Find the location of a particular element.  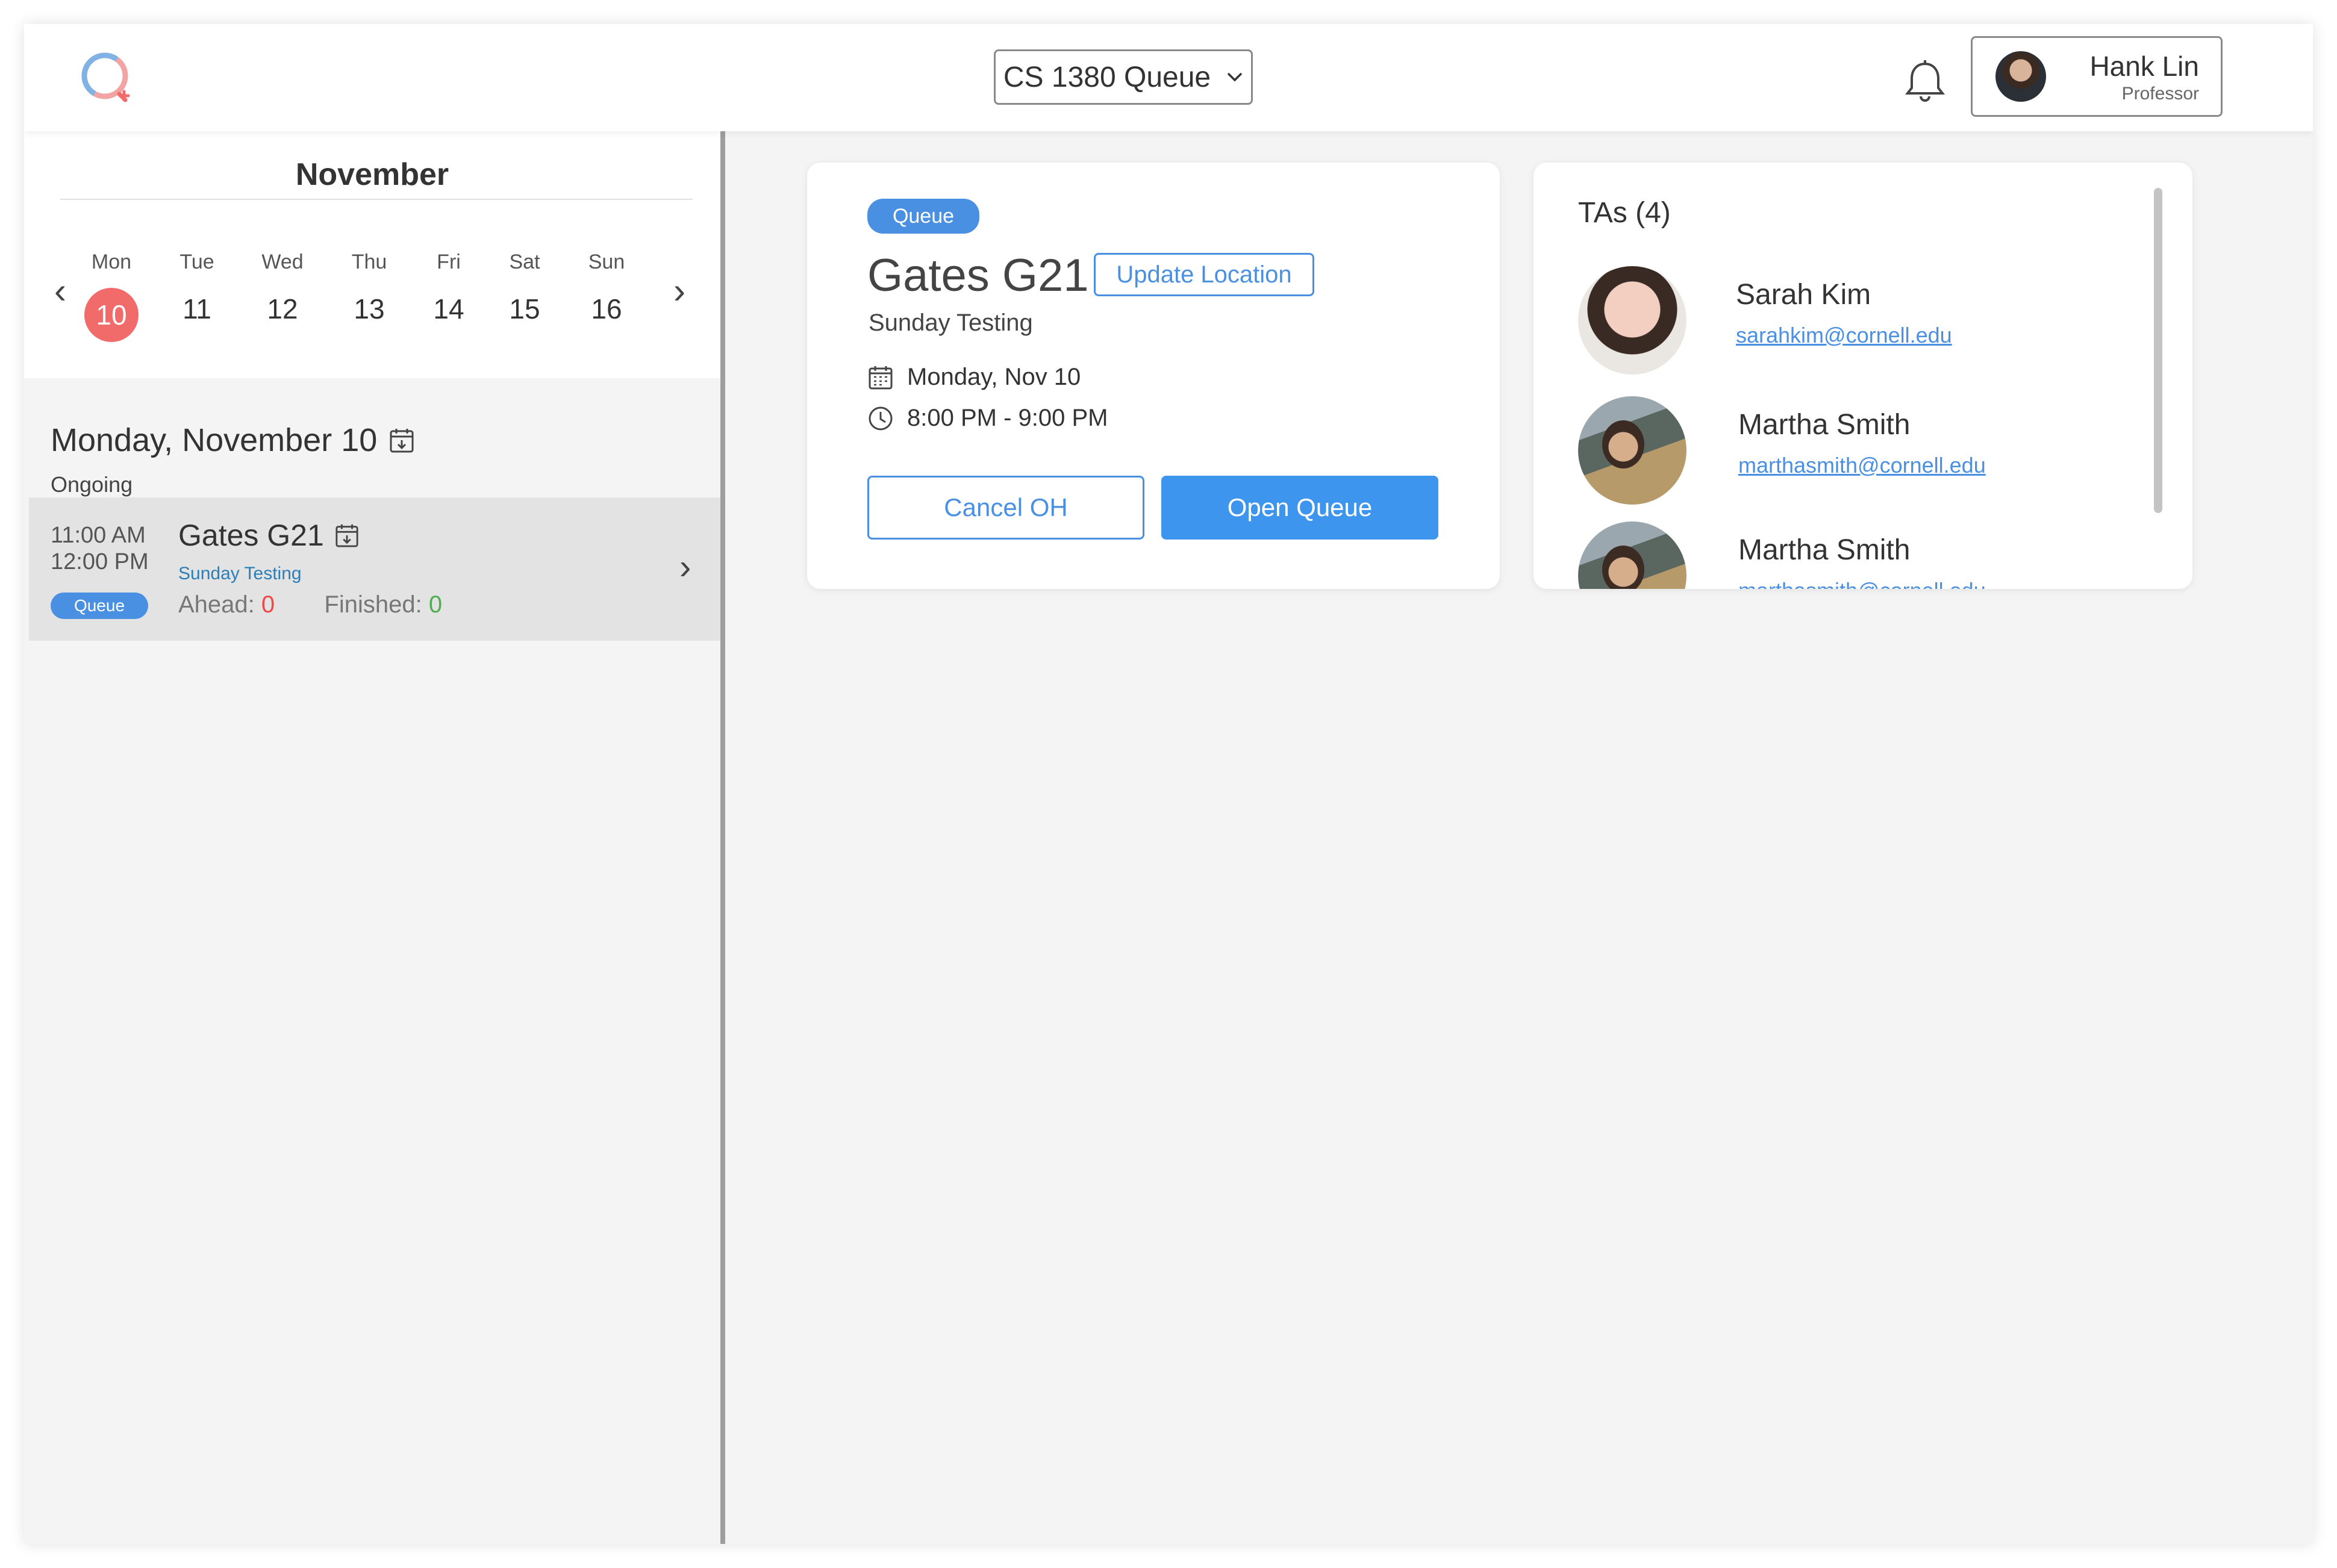

prev-week-button: ‹ is located at coordinates (60, 290).